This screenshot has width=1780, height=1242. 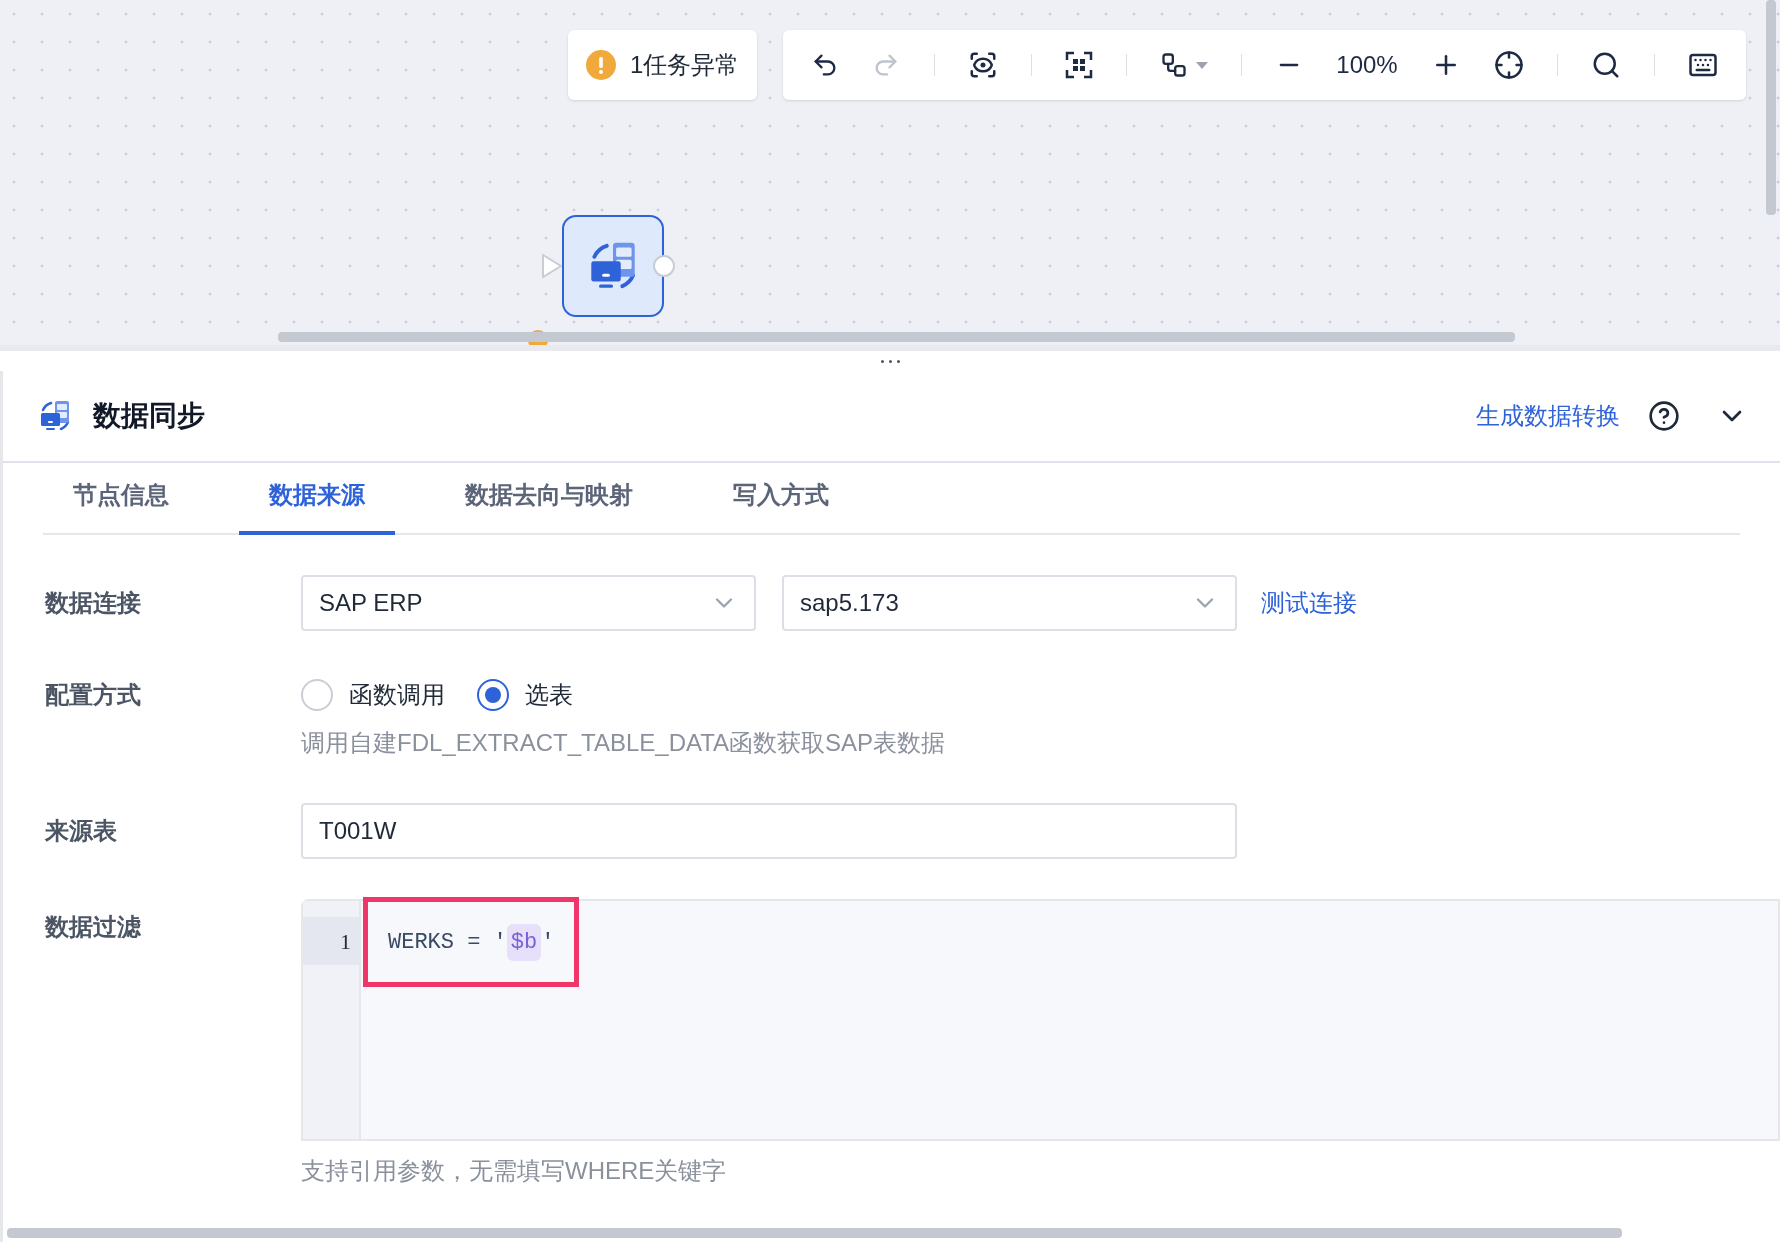 I want to click on tab: 节点信息, so click(x=121, y=499).